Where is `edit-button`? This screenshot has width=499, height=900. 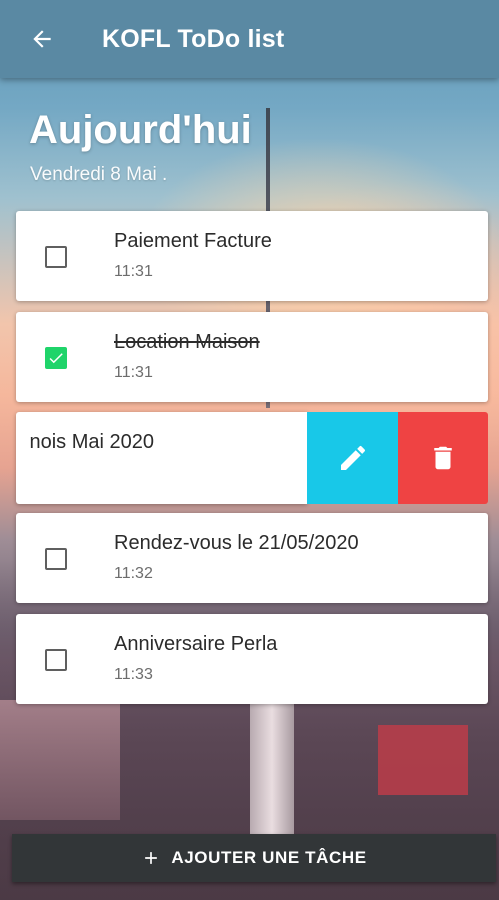
edit-button is located at coordinates (352, 458).